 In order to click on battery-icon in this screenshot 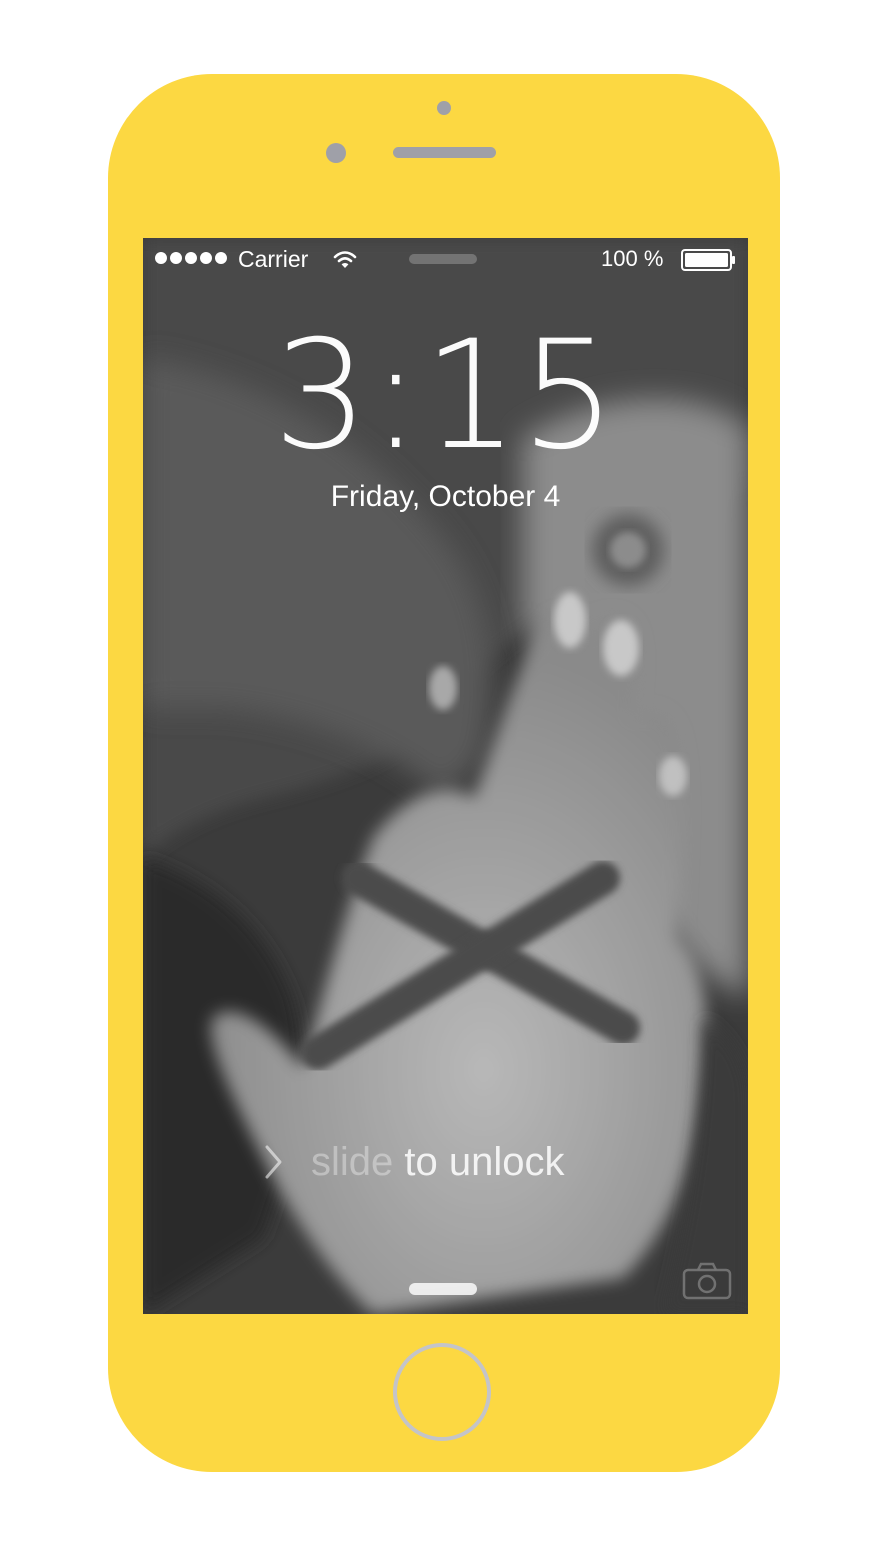, I will do `click(708, 260)`.